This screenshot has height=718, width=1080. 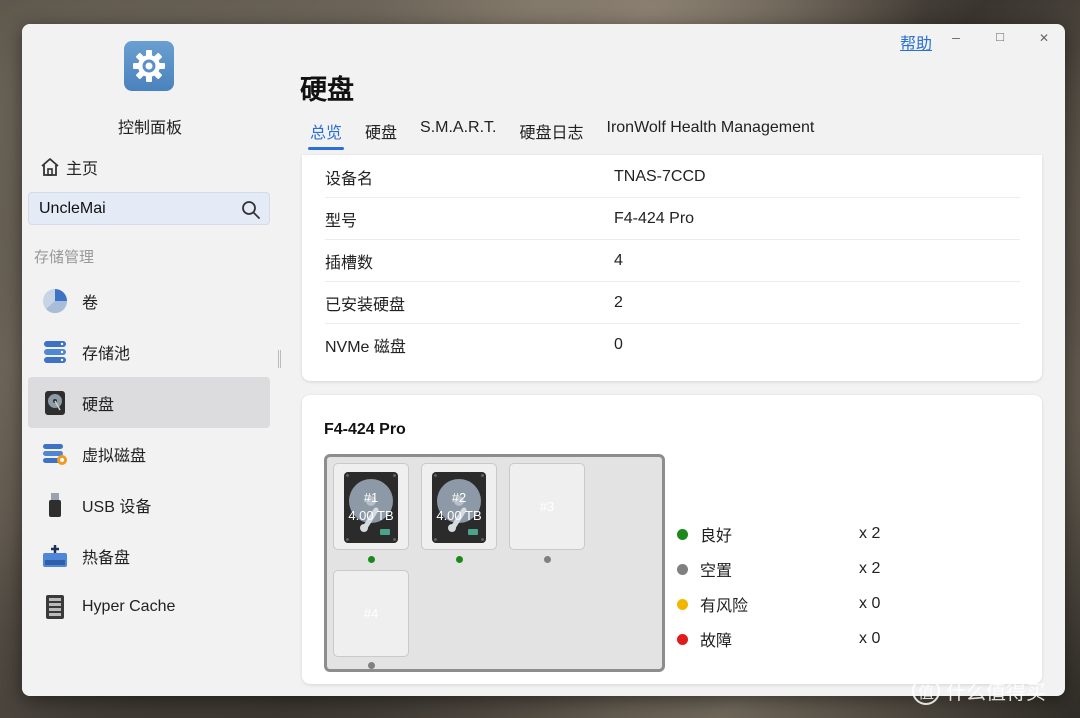 What do you see at coordinates (716, 571) in the screenshot?
I see `legend-label: 空置` at bounding box center [716, 571].